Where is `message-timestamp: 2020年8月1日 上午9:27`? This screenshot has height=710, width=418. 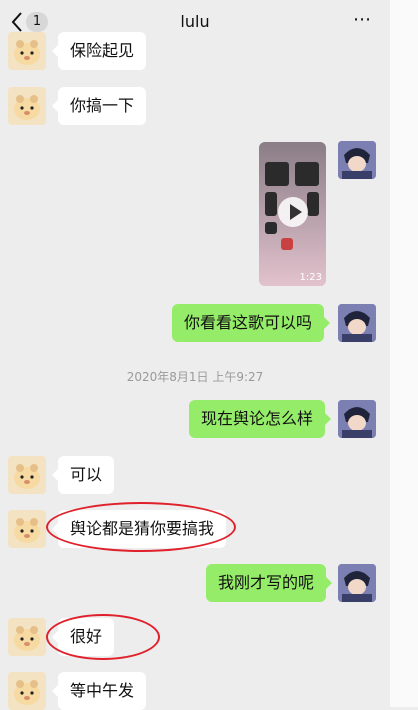
message-timestamp: 2020年8月1日 上午9:27 is located at coordinates (195, 377).